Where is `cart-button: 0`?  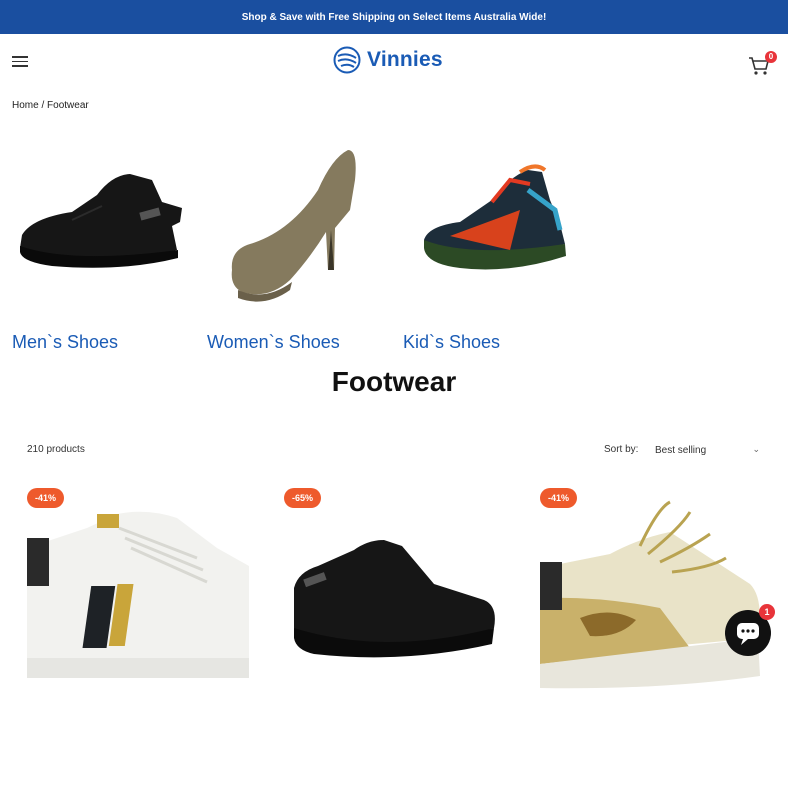
cart-button: 0 is located at coordinates (762, 64).